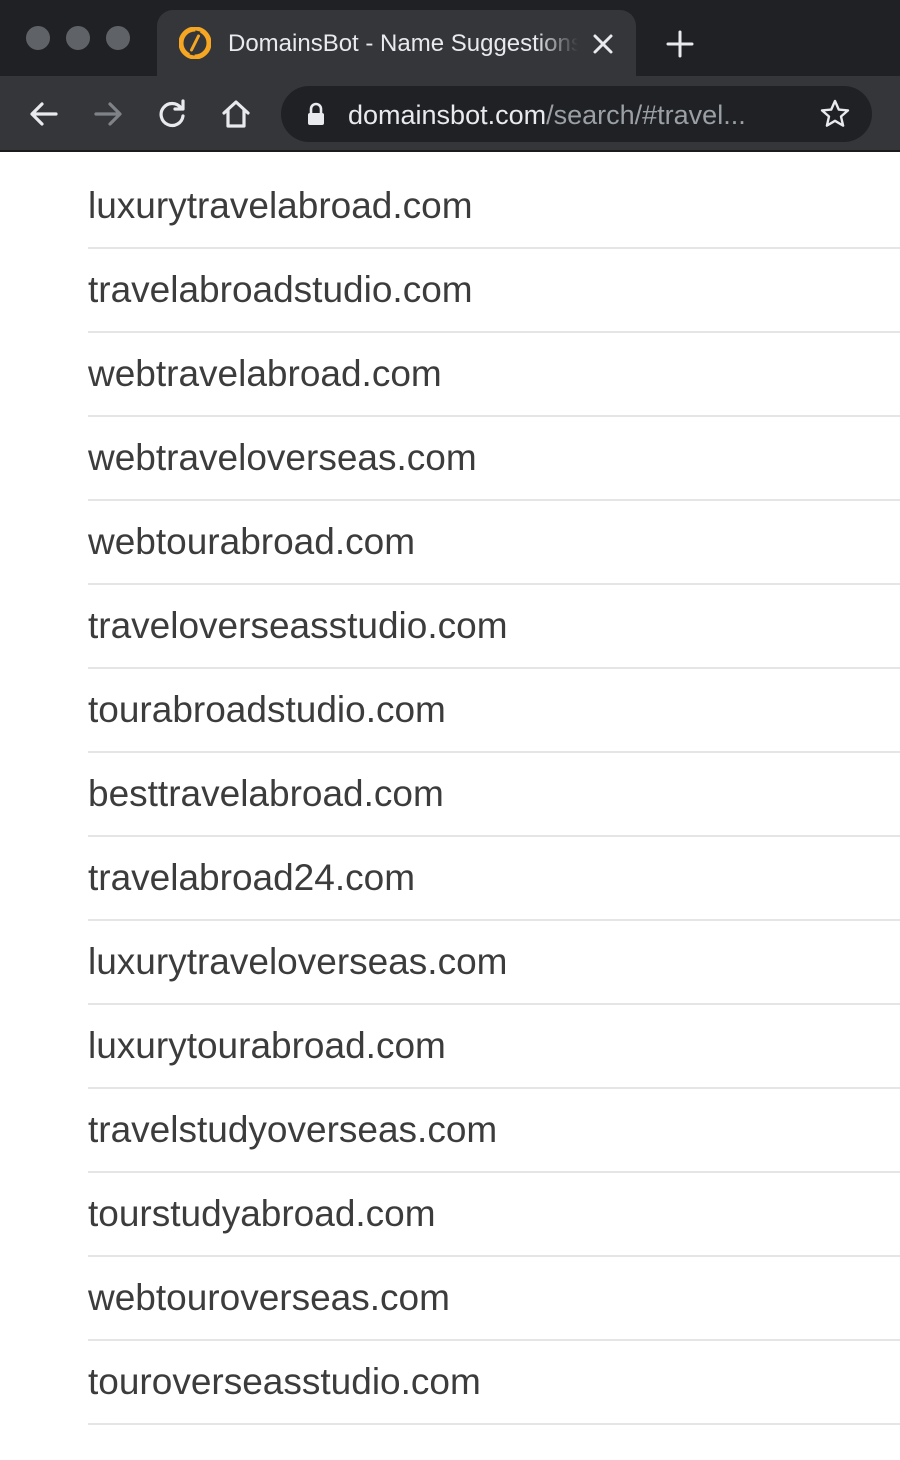 This screenshot has height=1460, width=900. I want to click on domain-suggestion-link: travelstudyoverseas.com, so click(292, 1130).